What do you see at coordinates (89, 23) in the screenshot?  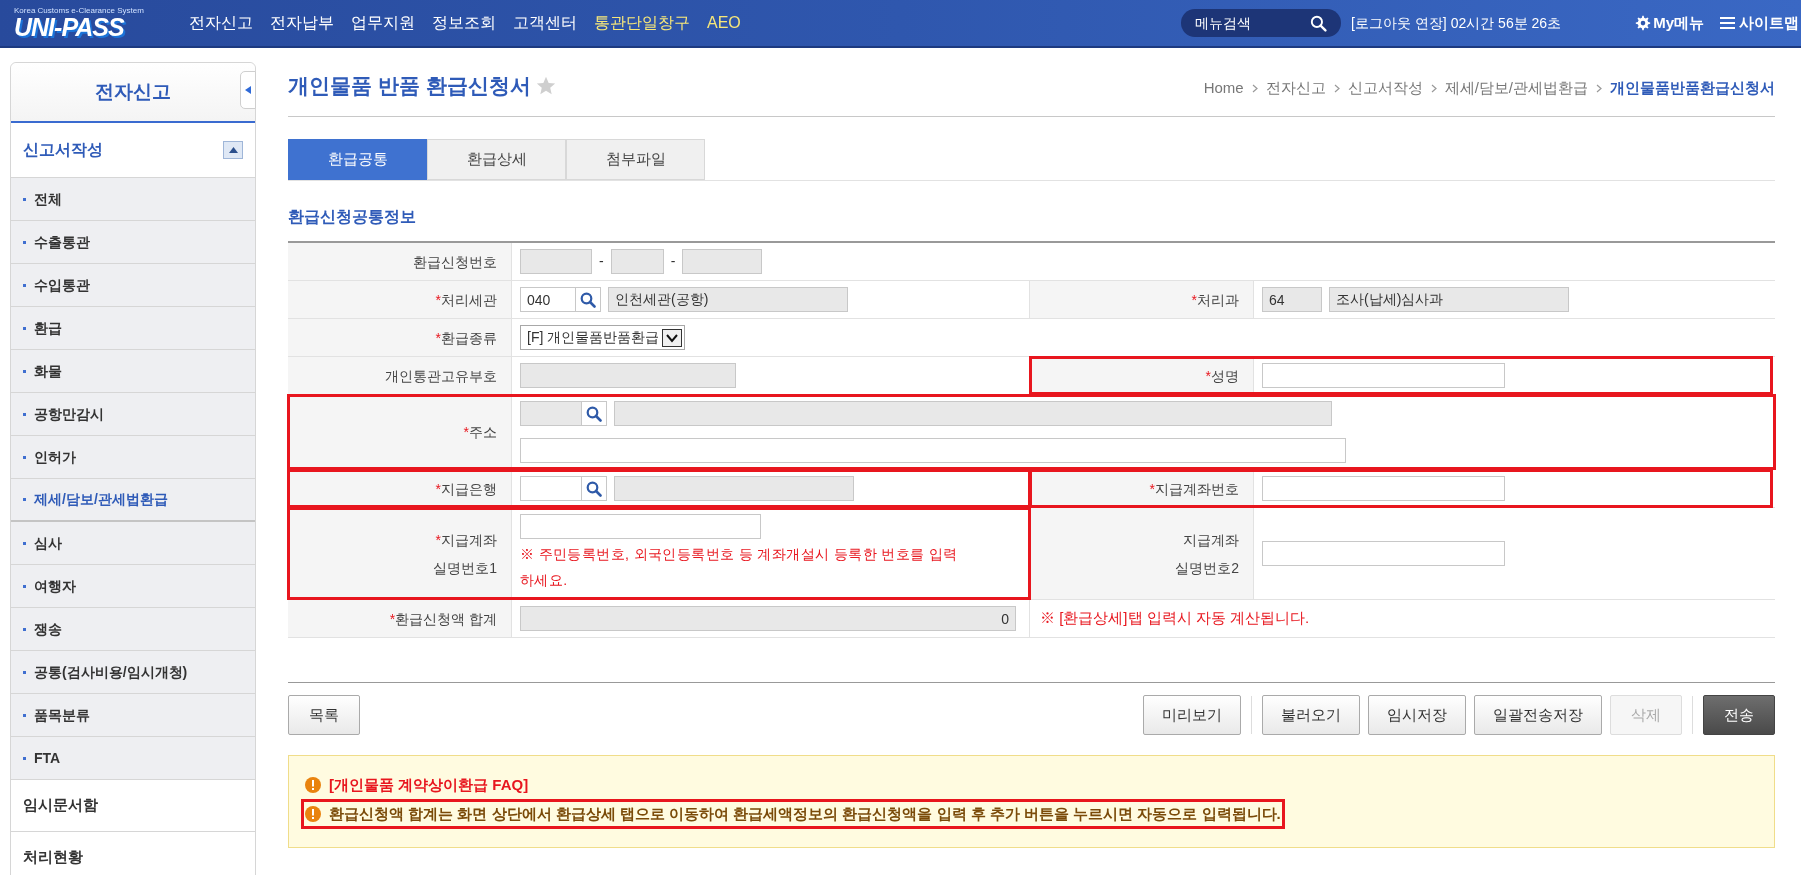 I see `logo: Korea Customs e-Clearance System UNI-PASS` at bounding box center [89, 23].